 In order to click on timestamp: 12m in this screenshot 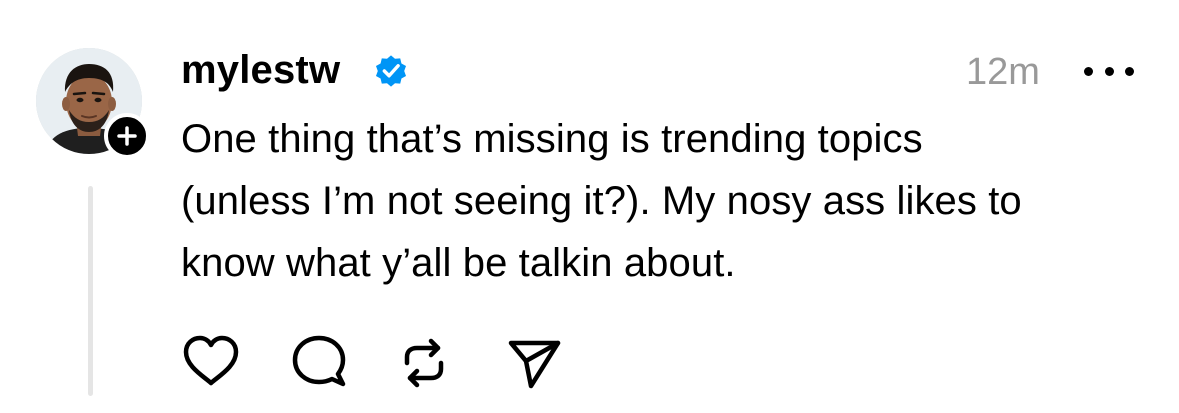, I will do `click(1003, 72)`.